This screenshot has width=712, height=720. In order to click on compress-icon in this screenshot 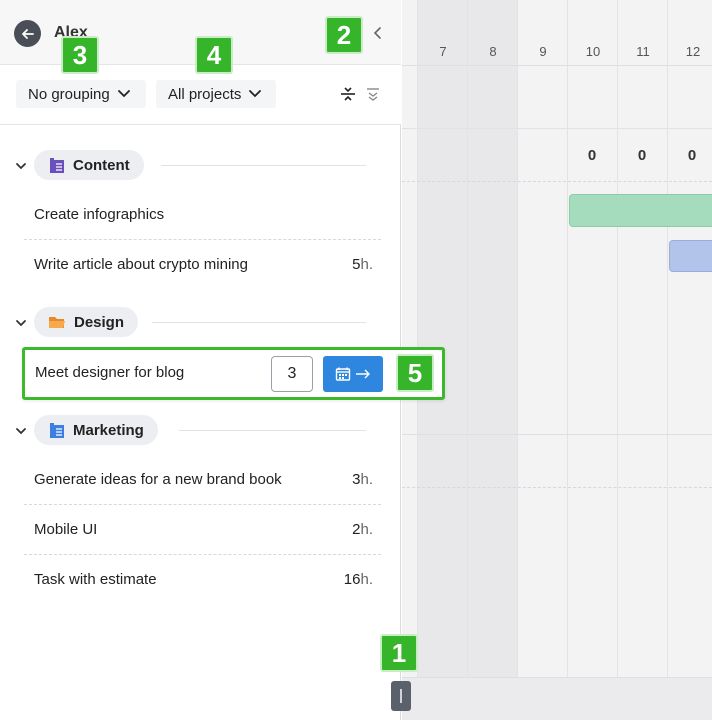, I will do `click(348, 94)`.